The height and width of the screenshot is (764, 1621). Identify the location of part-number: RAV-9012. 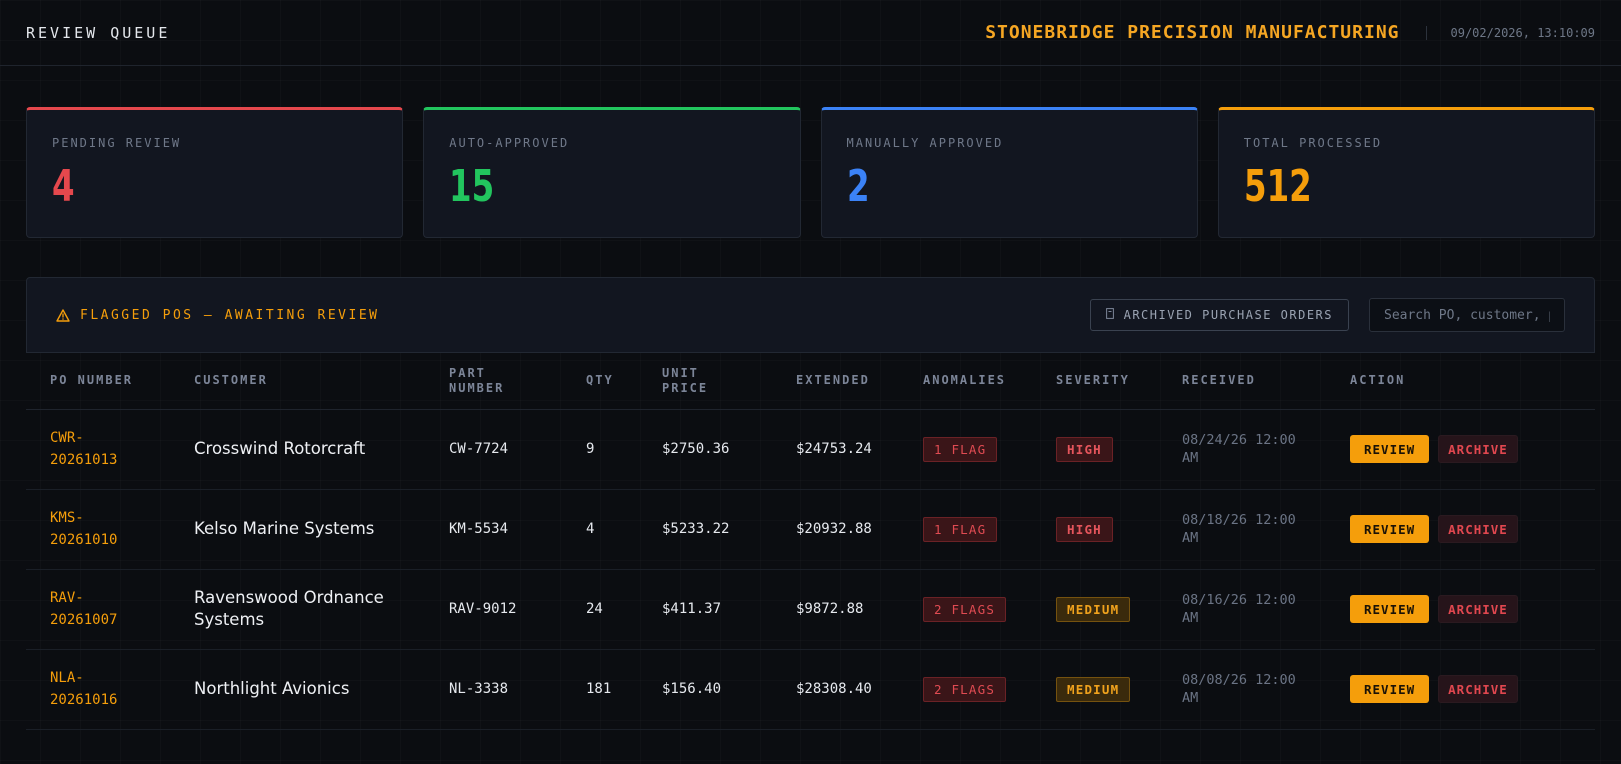
(517, 609).